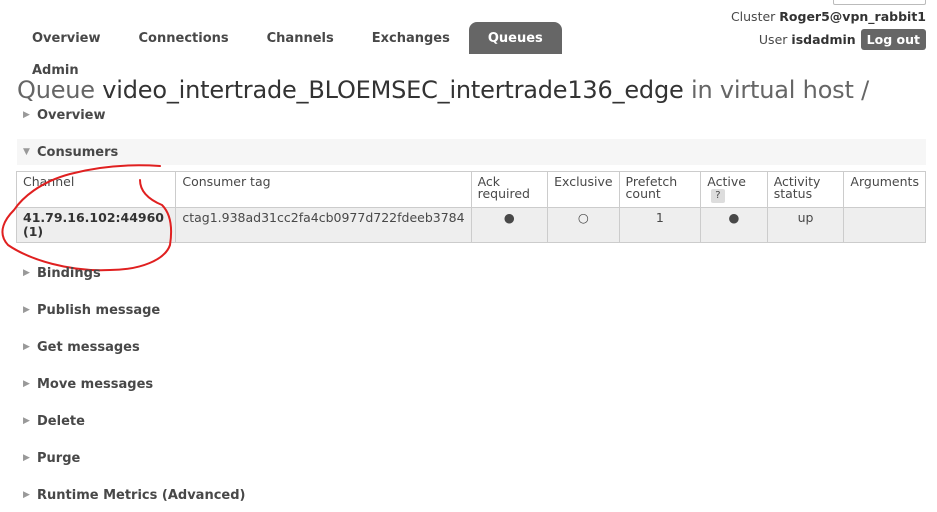  What do you see at coordinates (884, 225) in the screenshot?
I see `cell-arguments` at bounding box center [884, 225].